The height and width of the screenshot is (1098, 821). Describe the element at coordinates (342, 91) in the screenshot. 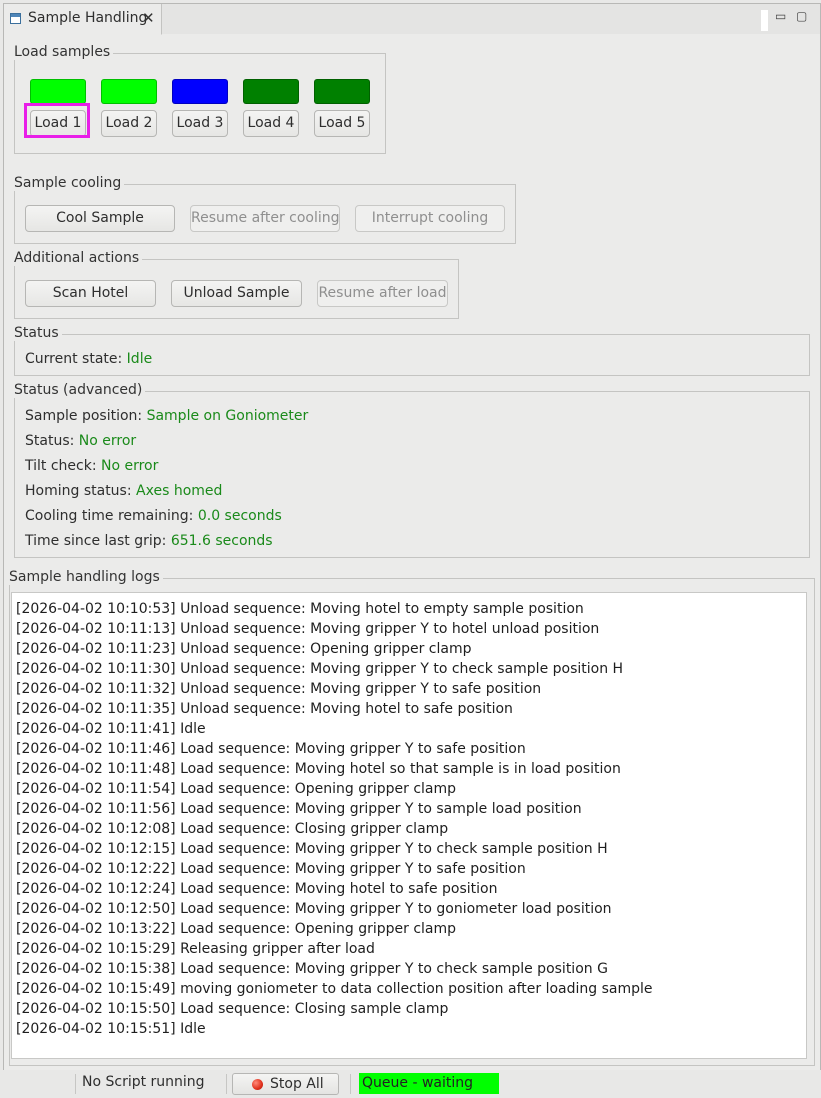

I see `slot-5-indicator` at that location.